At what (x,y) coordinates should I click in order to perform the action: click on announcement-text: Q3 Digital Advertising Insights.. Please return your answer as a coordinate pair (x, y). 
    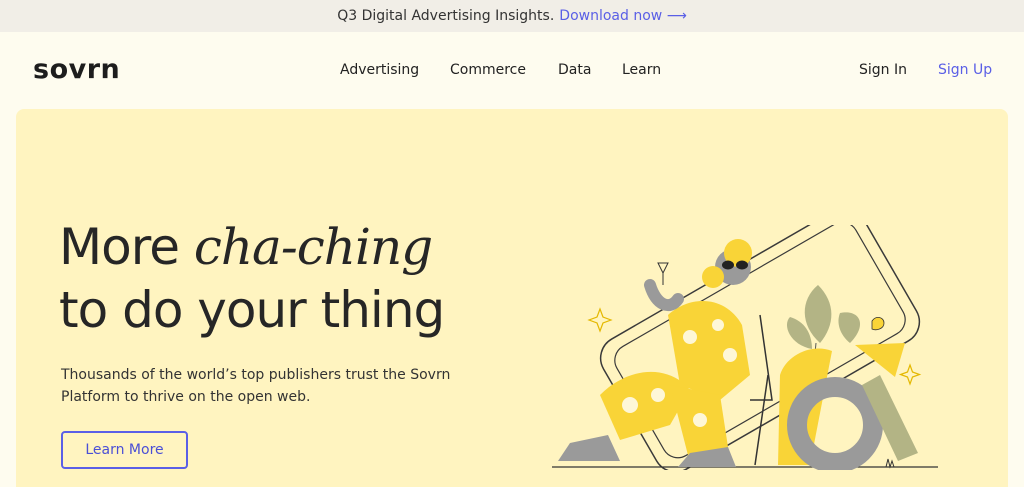
    Looking at the image, I should click on (446, 16).